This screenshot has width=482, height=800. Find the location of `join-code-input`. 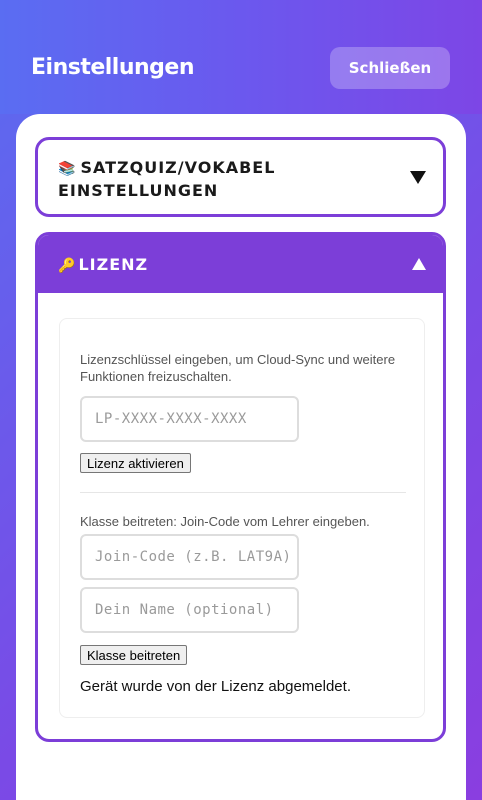

join-code-input is located at coordinates (189, 557).